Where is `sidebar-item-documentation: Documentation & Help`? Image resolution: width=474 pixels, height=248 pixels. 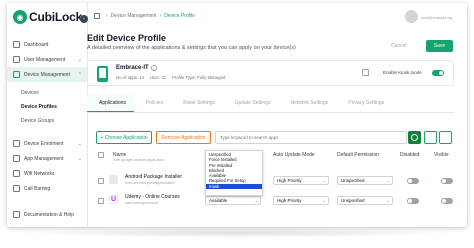 sidebar-item-documentation: Documentation & Help is located at coordinates (47, 214).